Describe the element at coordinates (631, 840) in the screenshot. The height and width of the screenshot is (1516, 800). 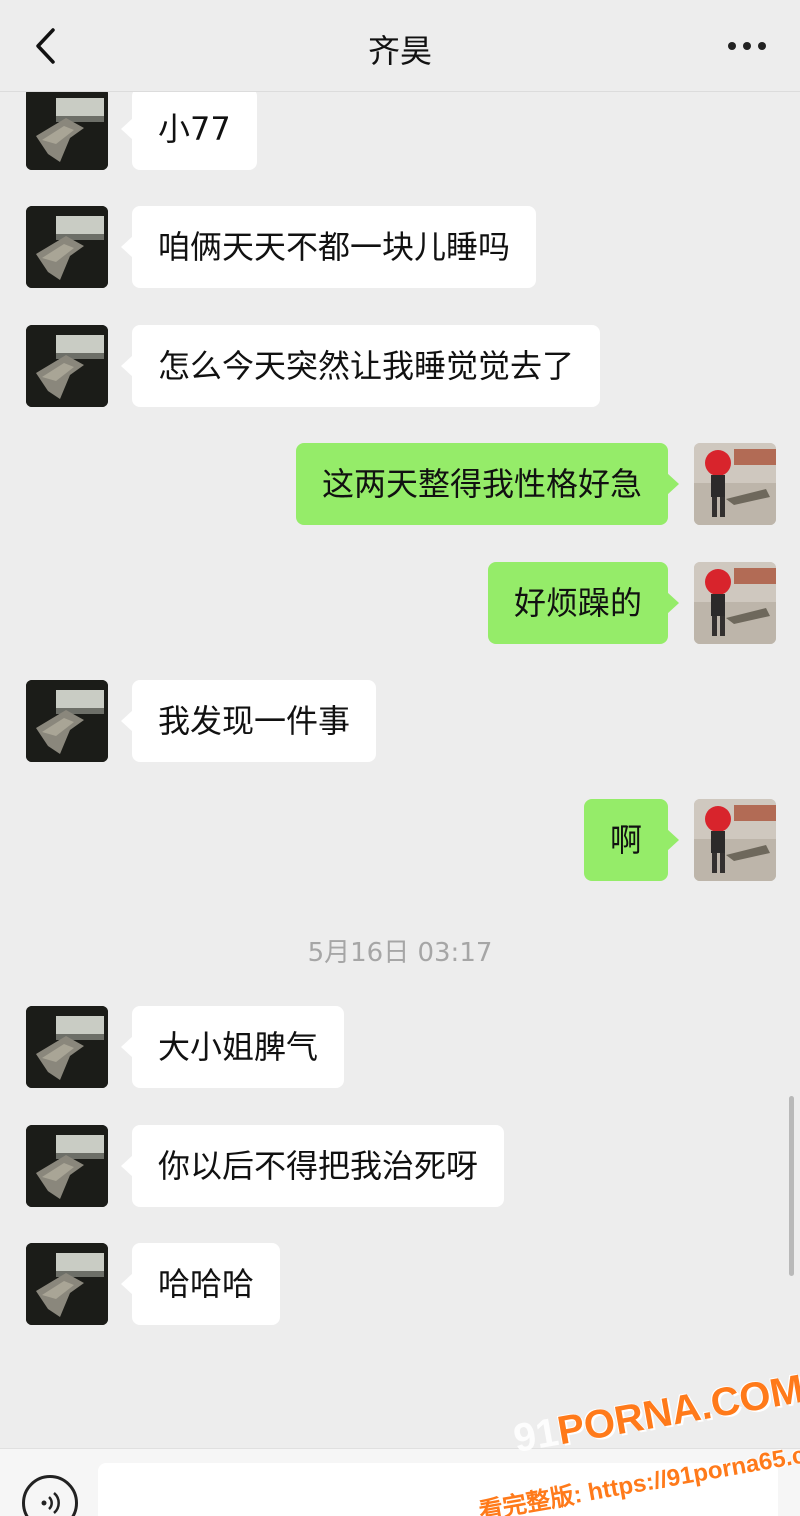
I see `sent-message: 啊` at that location.